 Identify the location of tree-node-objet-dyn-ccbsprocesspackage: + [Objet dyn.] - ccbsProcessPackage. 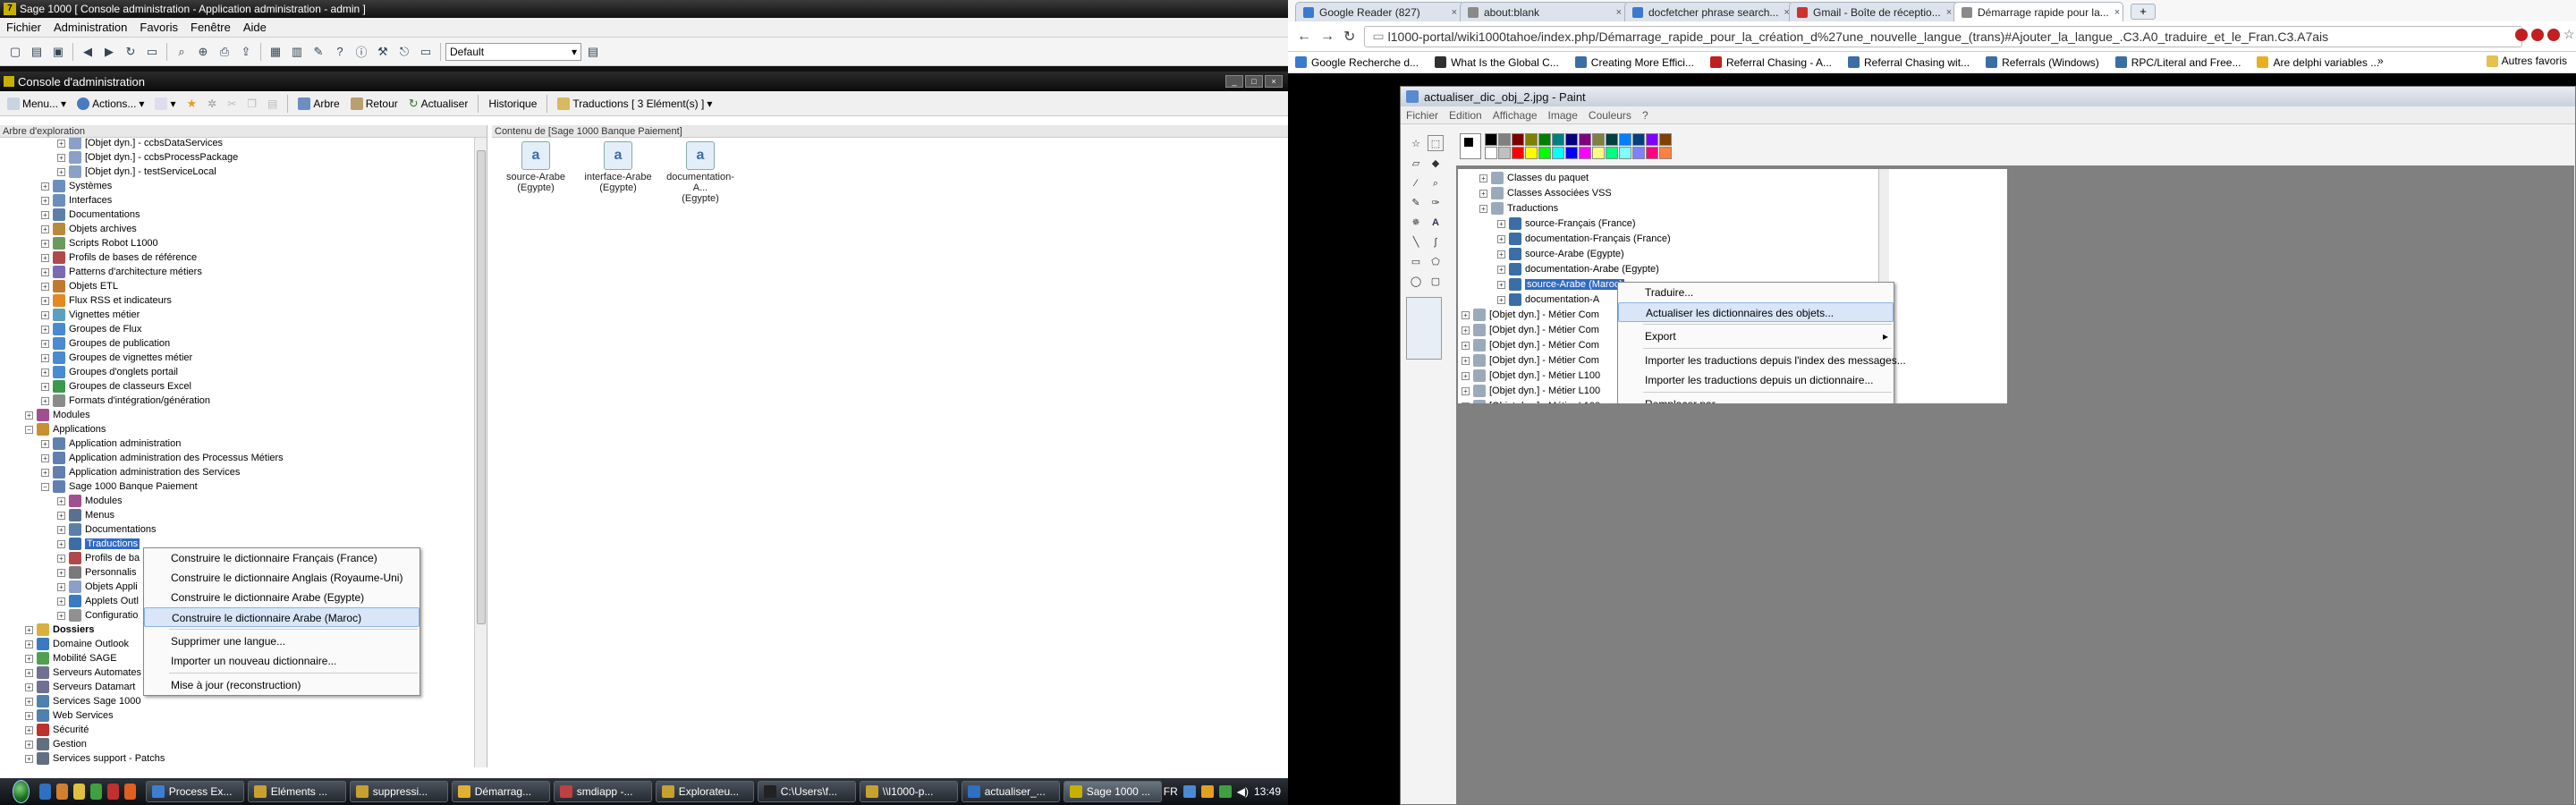
(147, 157).